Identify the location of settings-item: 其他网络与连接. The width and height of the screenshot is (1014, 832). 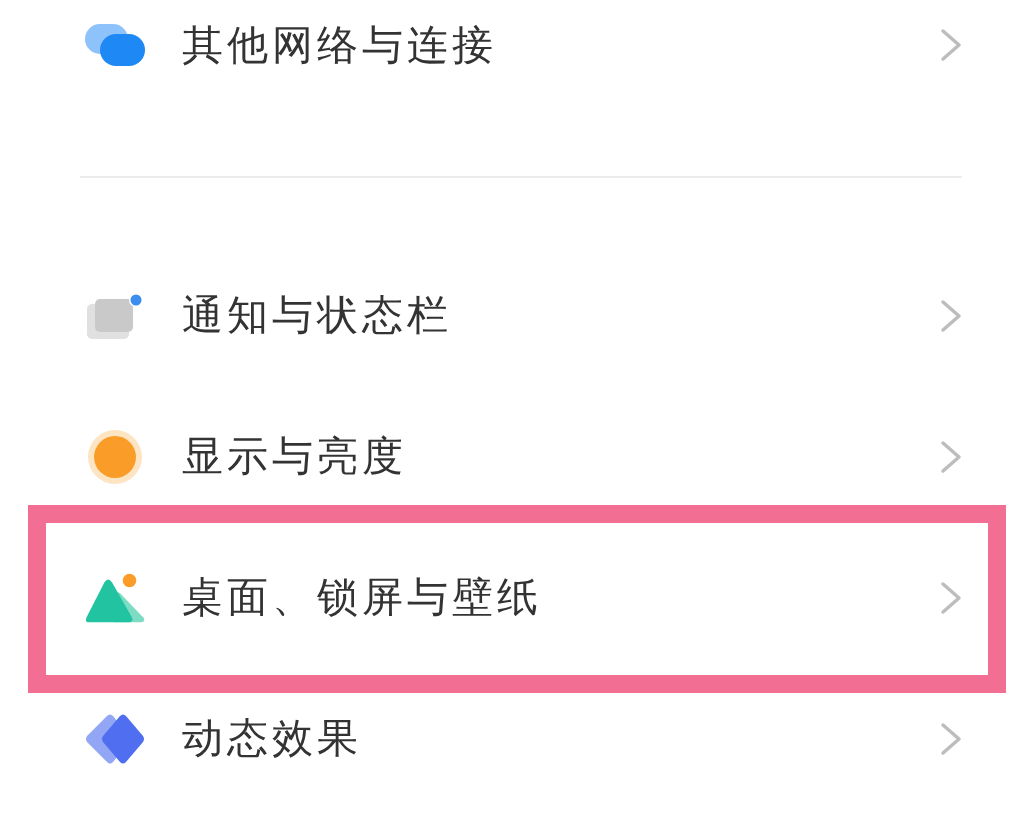
(507, 45).